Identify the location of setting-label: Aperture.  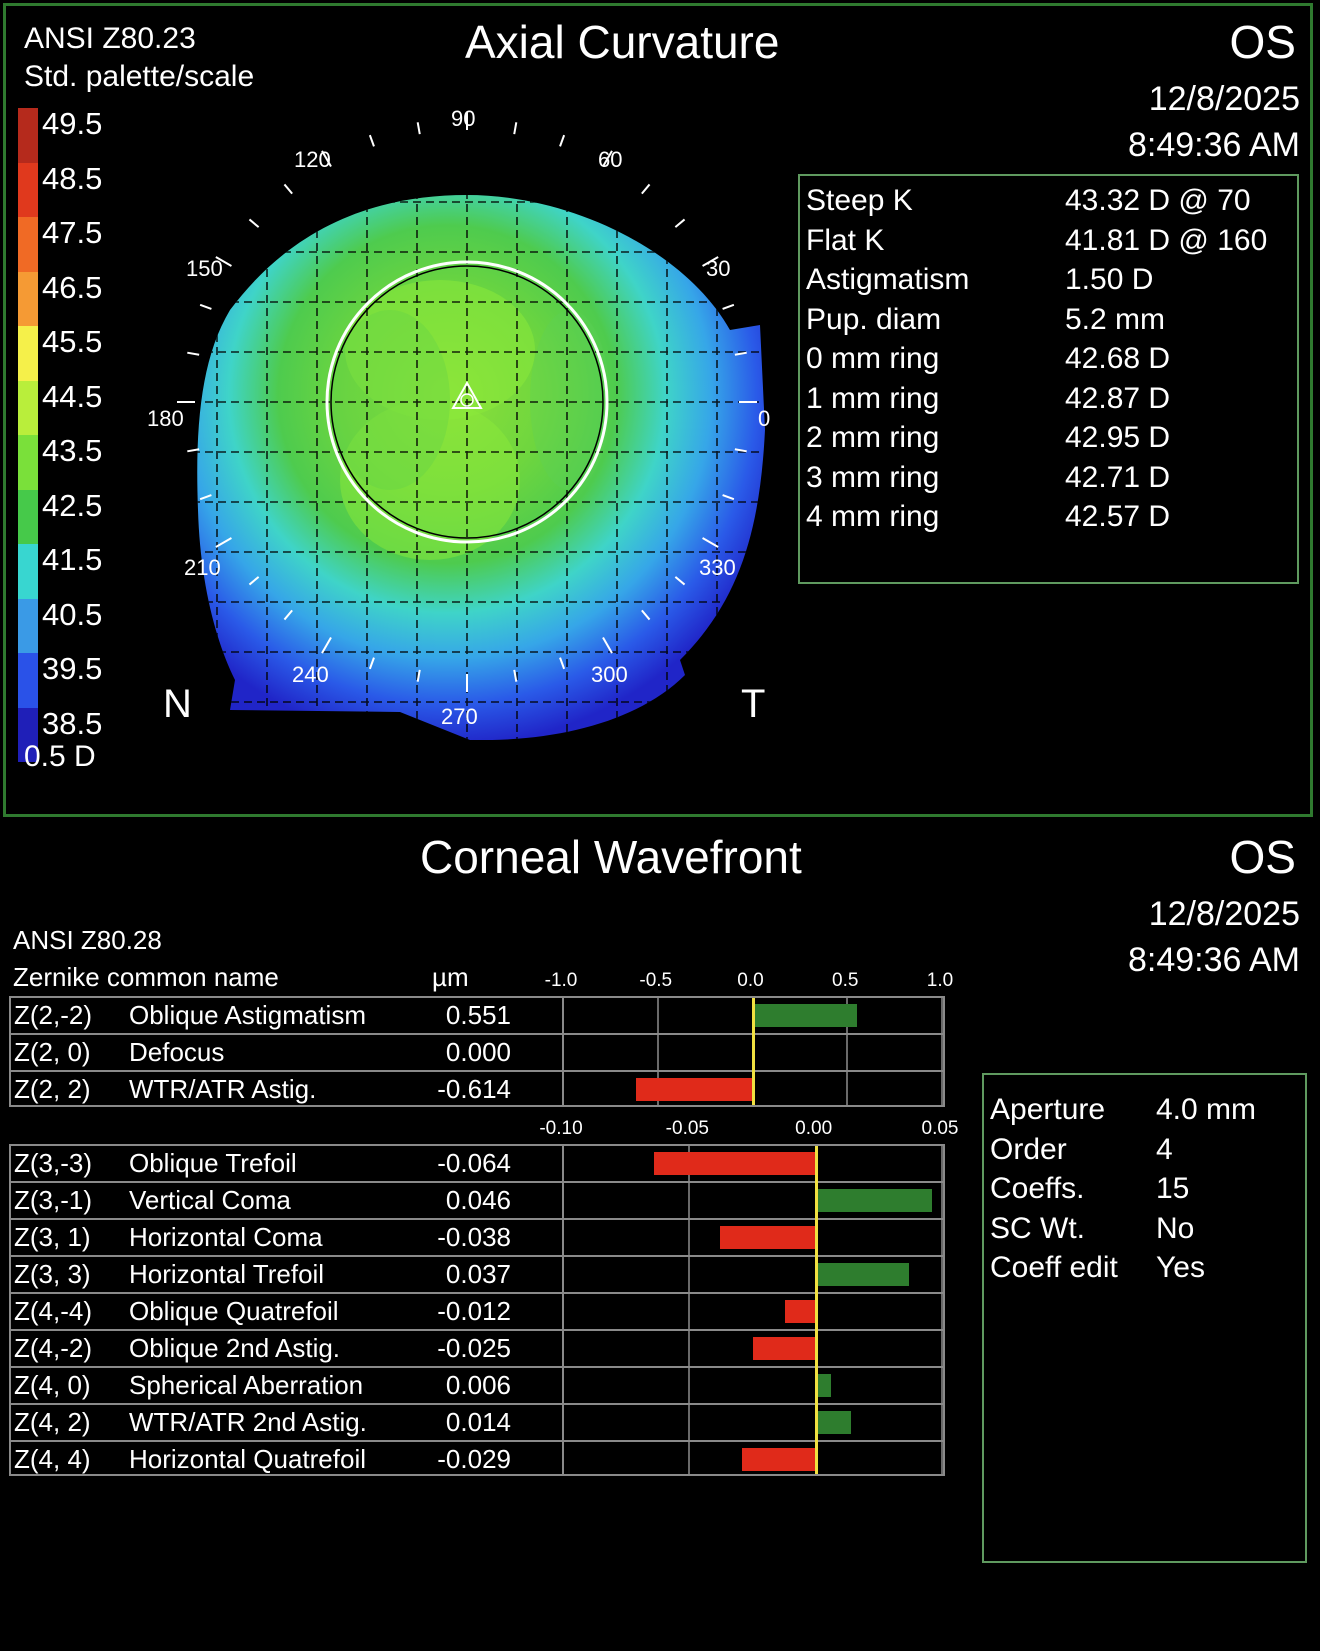
(1048, 1109).